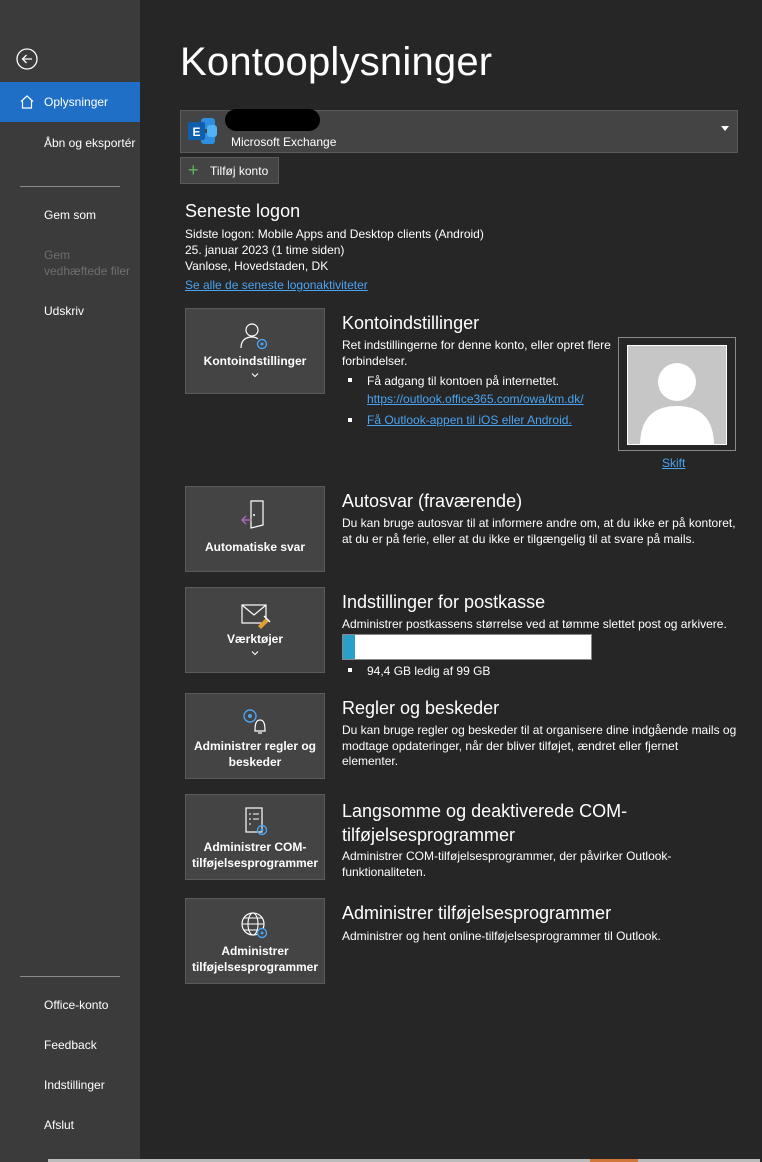 The width and height of the screenshot is (762, 1162). What do you see at coordinates (193, 170) in the screenshot?
I see `plus-icon: +` at bounding box center [193, 170].